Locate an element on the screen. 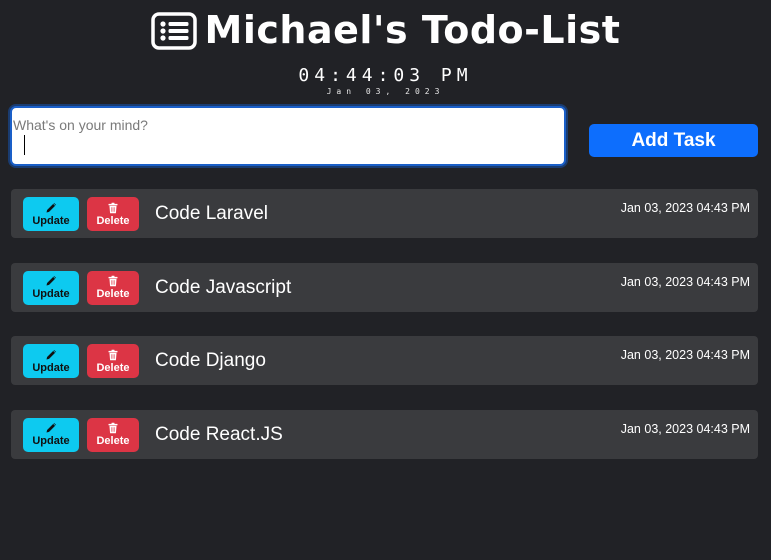 The height and width of the screenshot is (560, 771). add-task-button: Add Task is located at coordinates (673, 140).